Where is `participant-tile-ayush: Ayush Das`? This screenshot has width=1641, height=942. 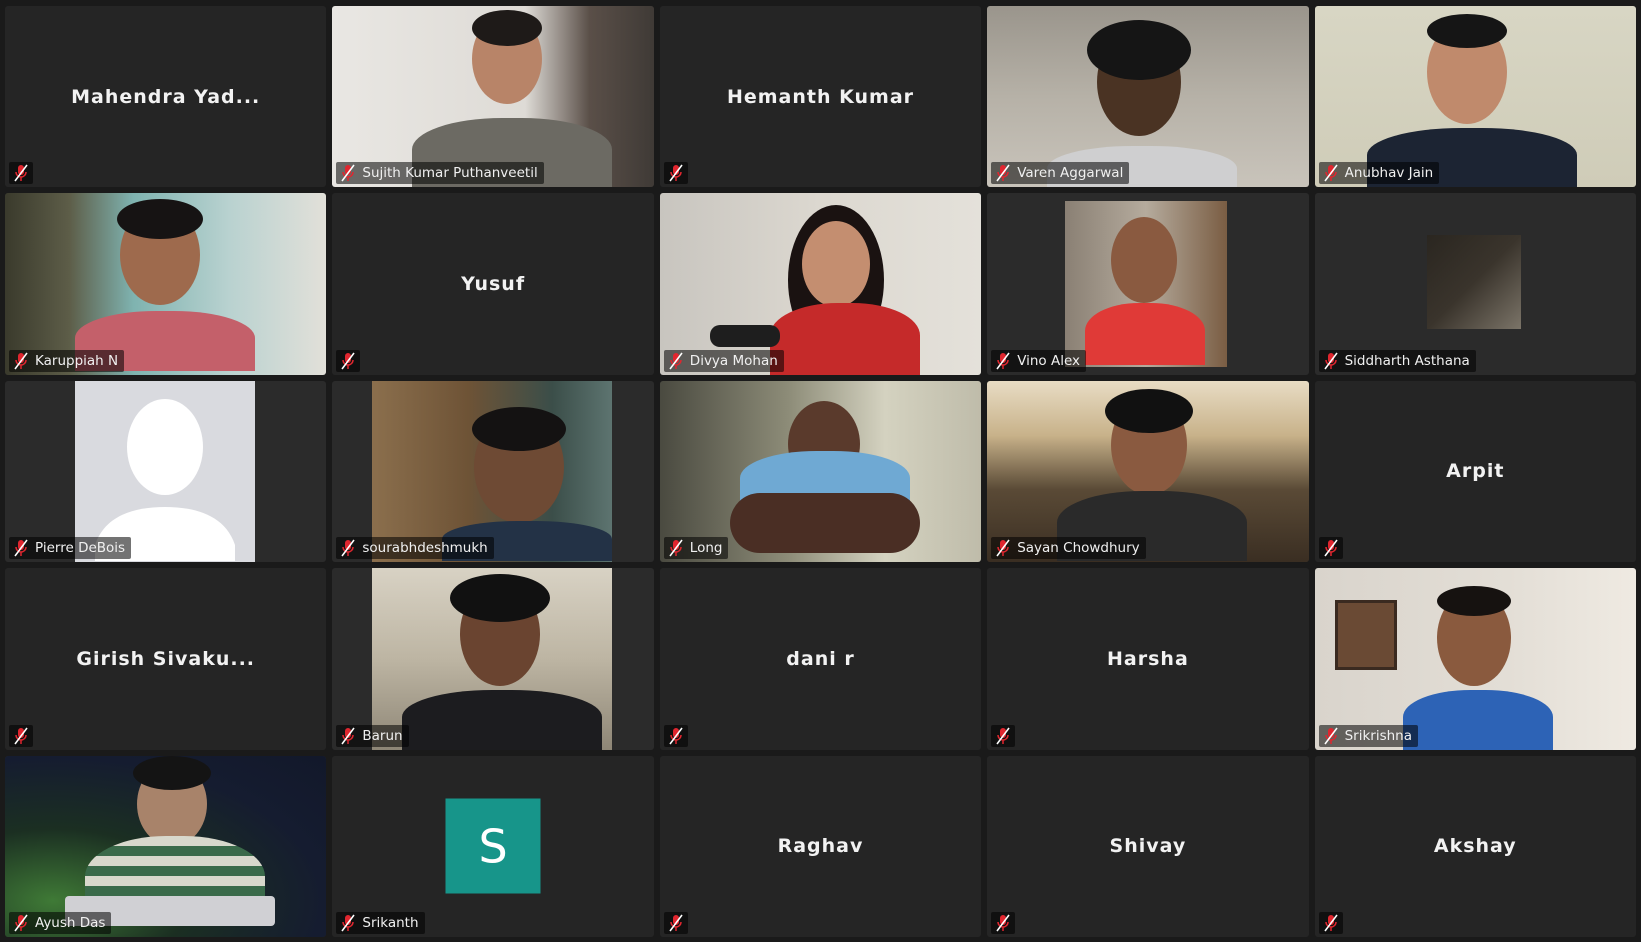 participant-tile-ayush: Ayush Das is located at coordinates (166, 846).